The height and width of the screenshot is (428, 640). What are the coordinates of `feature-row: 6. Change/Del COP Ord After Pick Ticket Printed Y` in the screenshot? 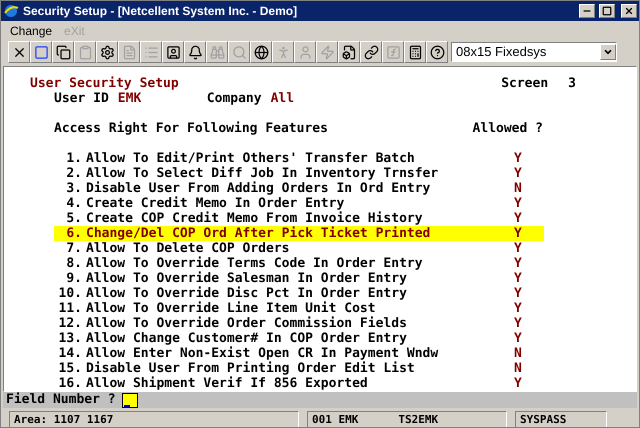 It's located at (299, 233).